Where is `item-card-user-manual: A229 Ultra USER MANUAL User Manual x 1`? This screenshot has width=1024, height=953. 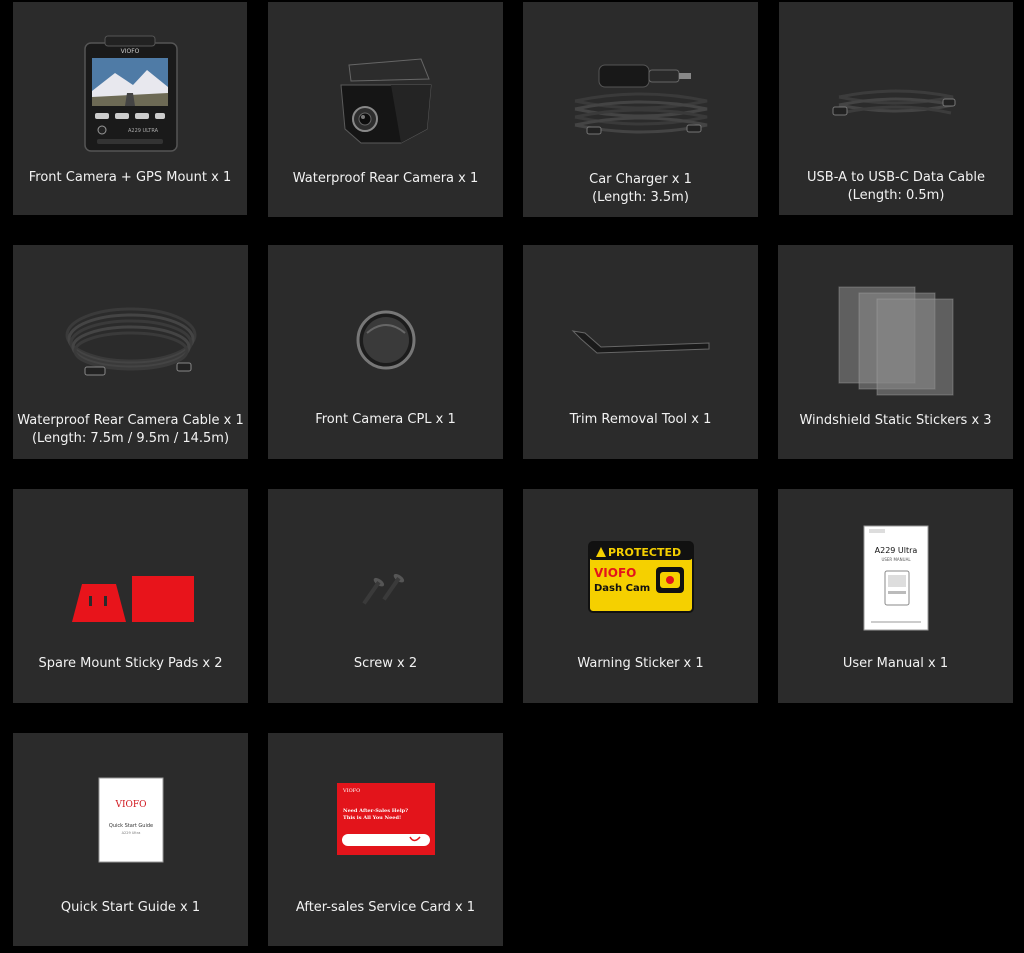 item-card-user-manual: A229 Ultra USER MANUAL User Manual x 1 is located at coordinates (895, 596).